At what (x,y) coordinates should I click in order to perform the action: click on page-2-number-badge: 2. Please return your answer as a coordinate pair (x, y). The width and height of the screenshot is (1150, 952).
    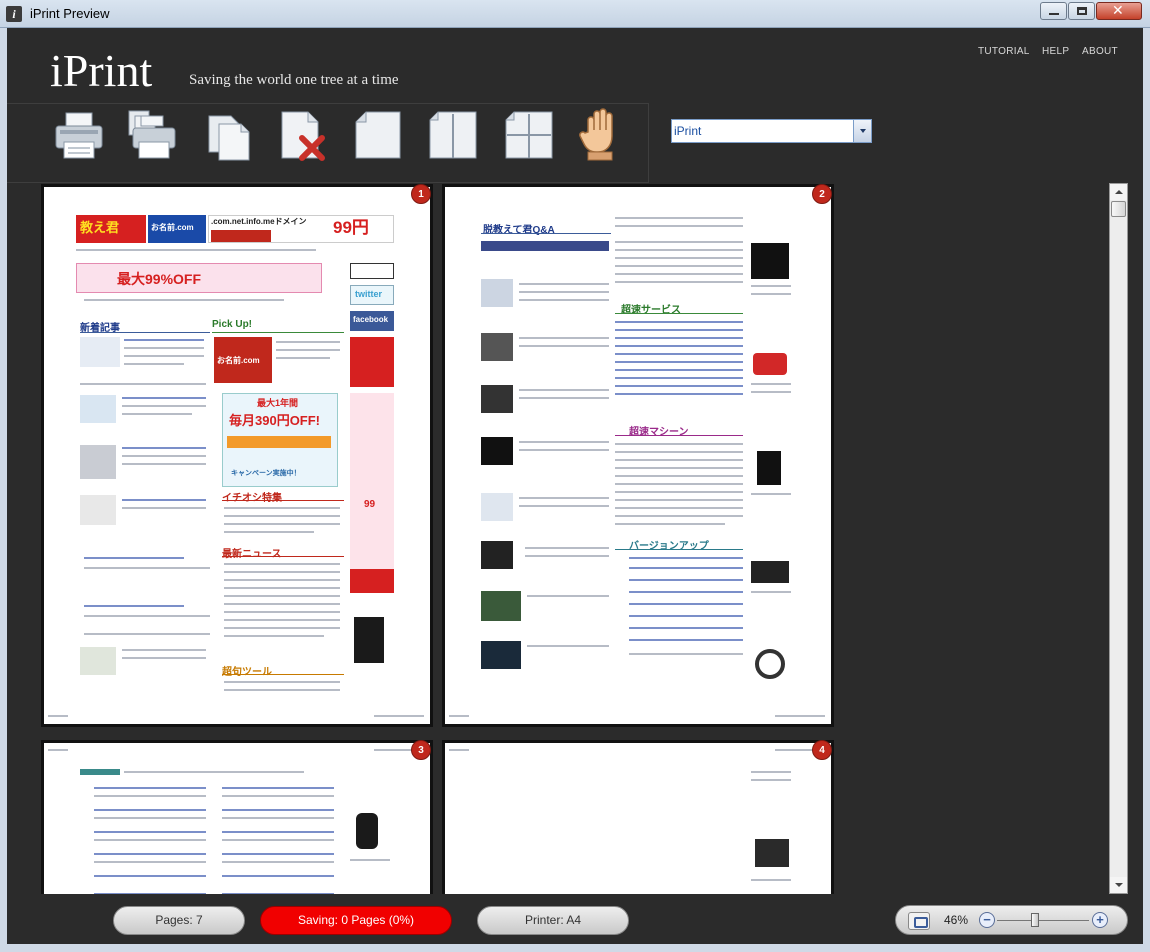
    Looking at the image, I should click on (822, 194).